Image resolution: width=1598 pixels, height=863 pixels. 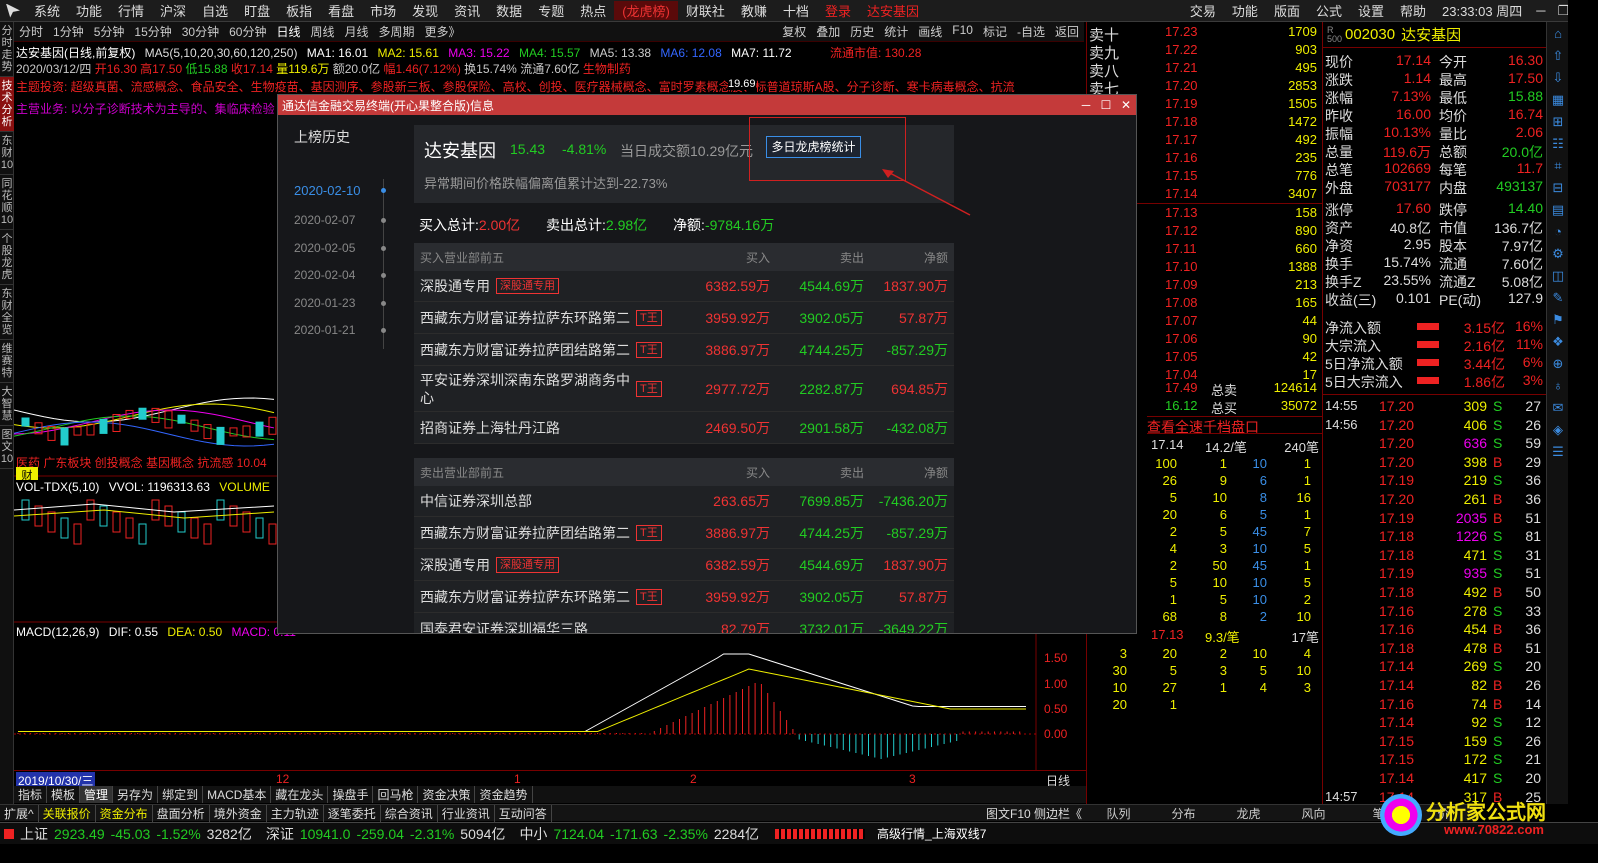 I want to click on bottom-tab: 龙虎, so click(x=1248, y=813).